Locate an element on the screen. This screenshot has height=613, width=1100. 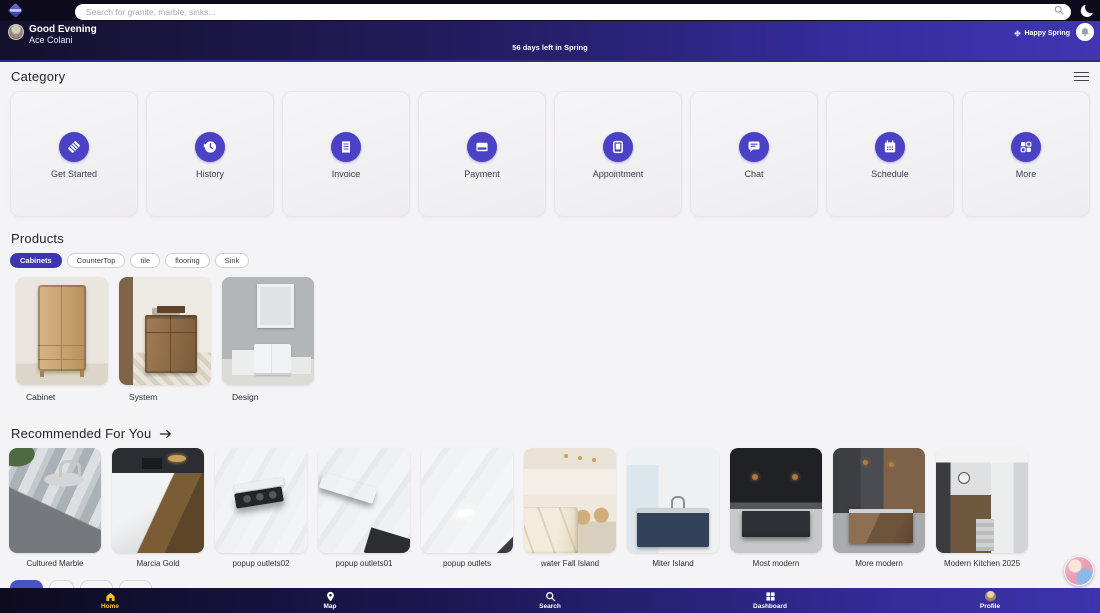
recommended-image-cultured-marble is located at coordinates (55, 500).